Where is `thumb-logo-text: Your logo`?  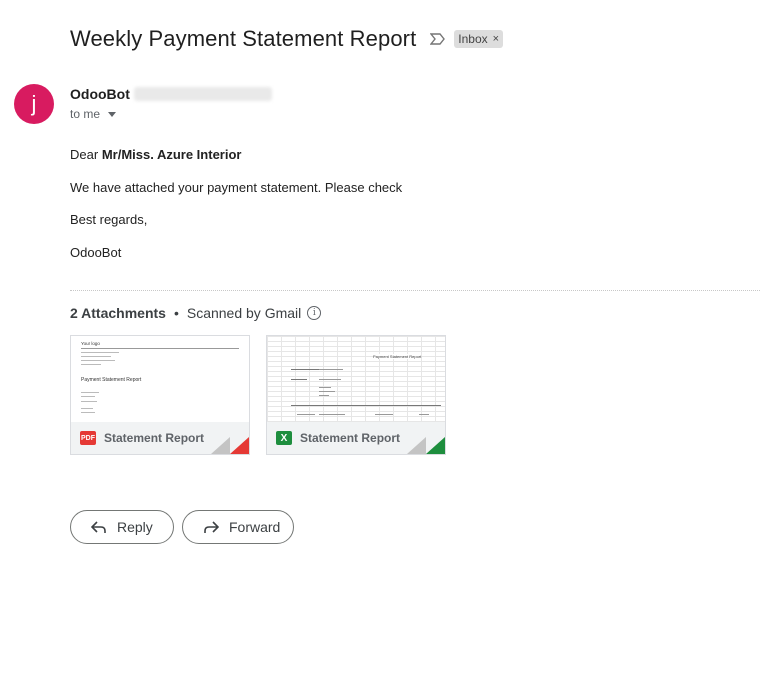 thumb-logo-text: Your logo is located at coordinates (90, 343).